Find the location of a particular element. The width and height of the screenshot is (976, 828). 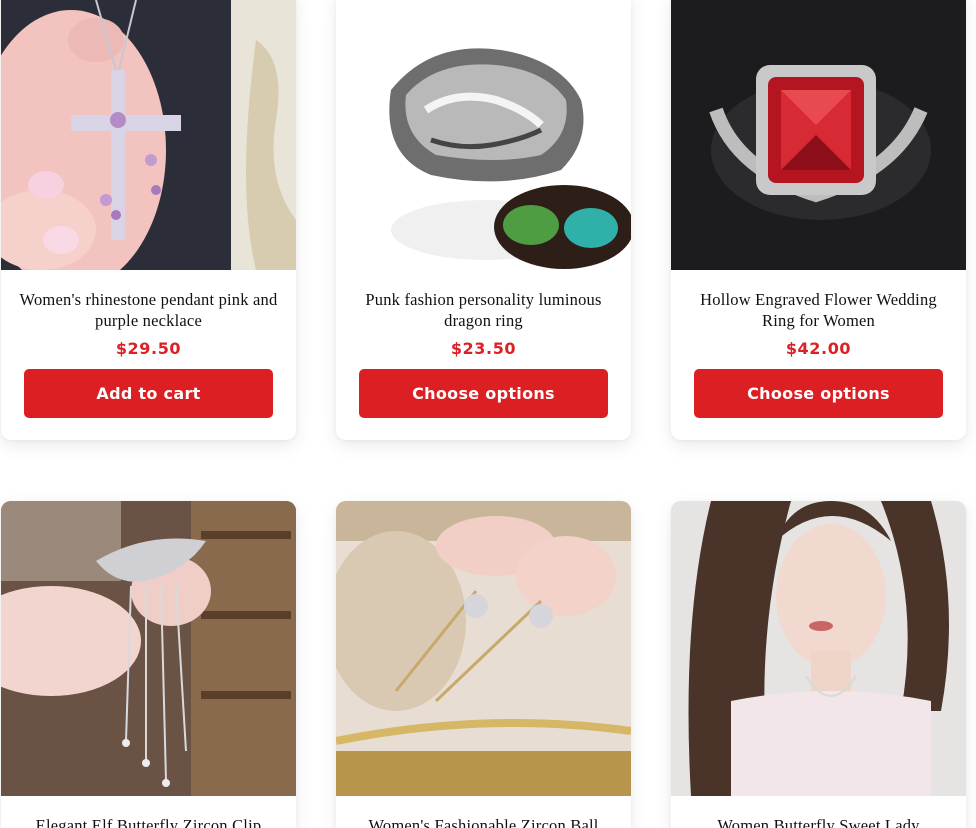

product-card: Women's Fashionable Zircon Ball is located at coordinates (483, 664).